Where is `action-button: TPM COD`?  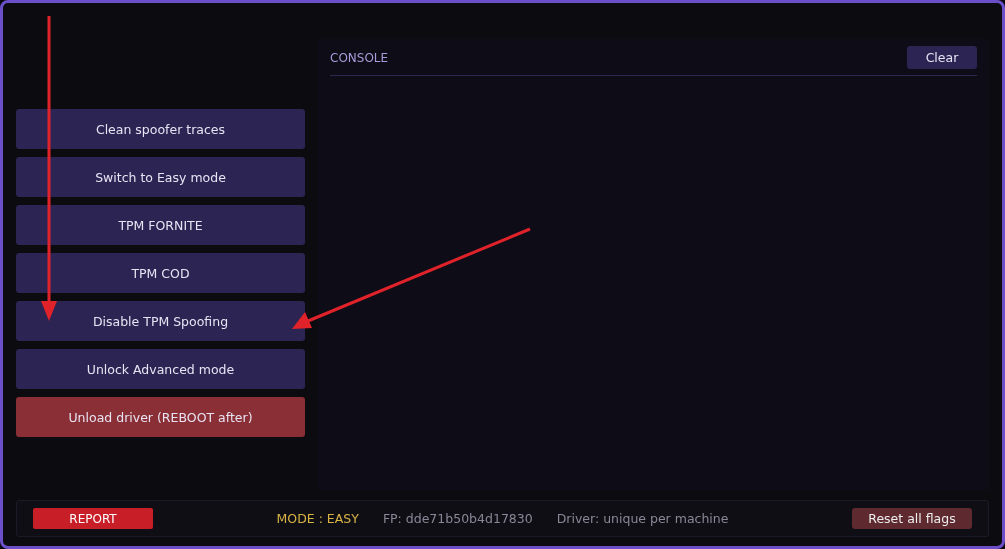
action-button: TPM COD is located at coordinates (160, 273).